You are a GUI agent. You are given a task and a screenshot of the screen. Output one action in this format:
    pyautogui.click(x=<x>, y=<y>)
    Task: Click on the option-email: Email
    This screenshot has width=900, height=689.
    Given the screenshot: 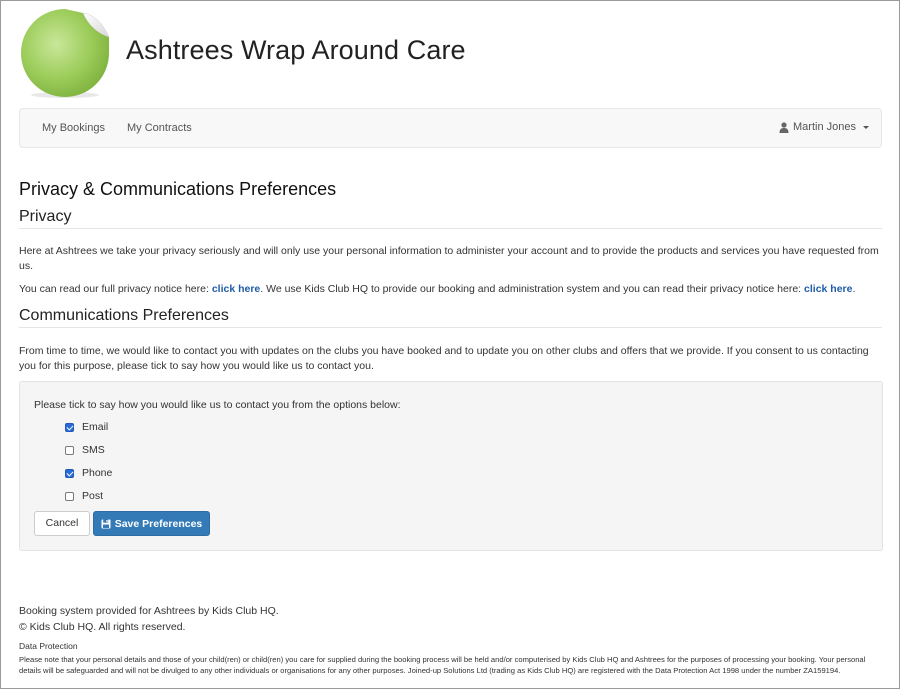 What is the action you would take?
    pyautogui.click(x=86, y=427)
    